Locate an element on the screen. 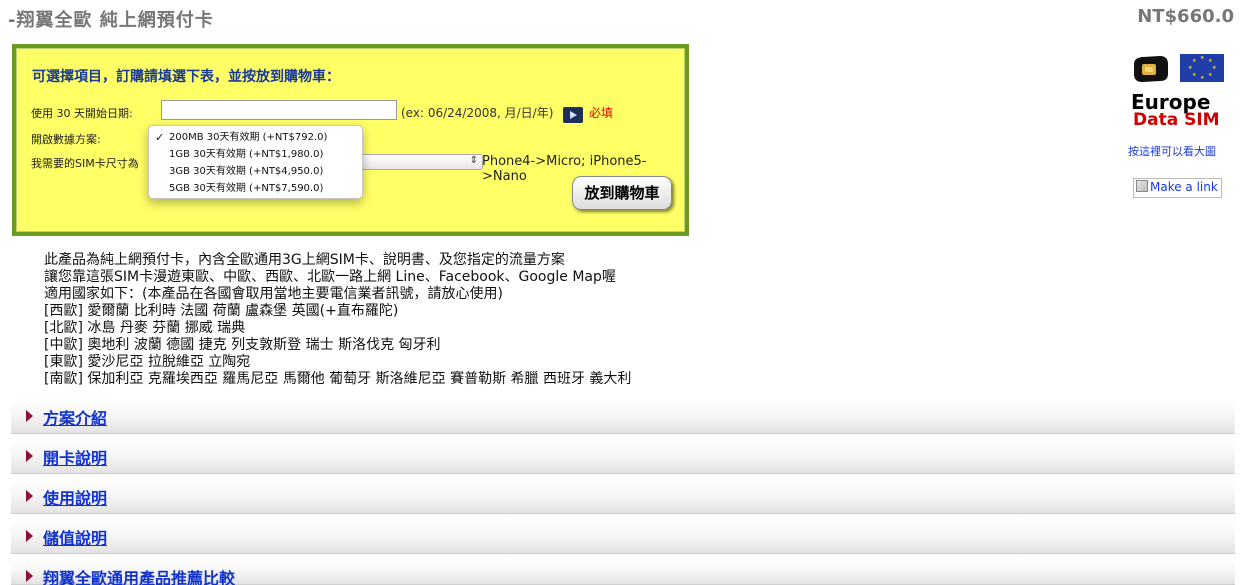 The width and height of the screenshot is (1244, 585). eu-flag-icon: ★ ★ ★ ★ ★ ★ ★ ★ is located at coordinates (1202, 68).